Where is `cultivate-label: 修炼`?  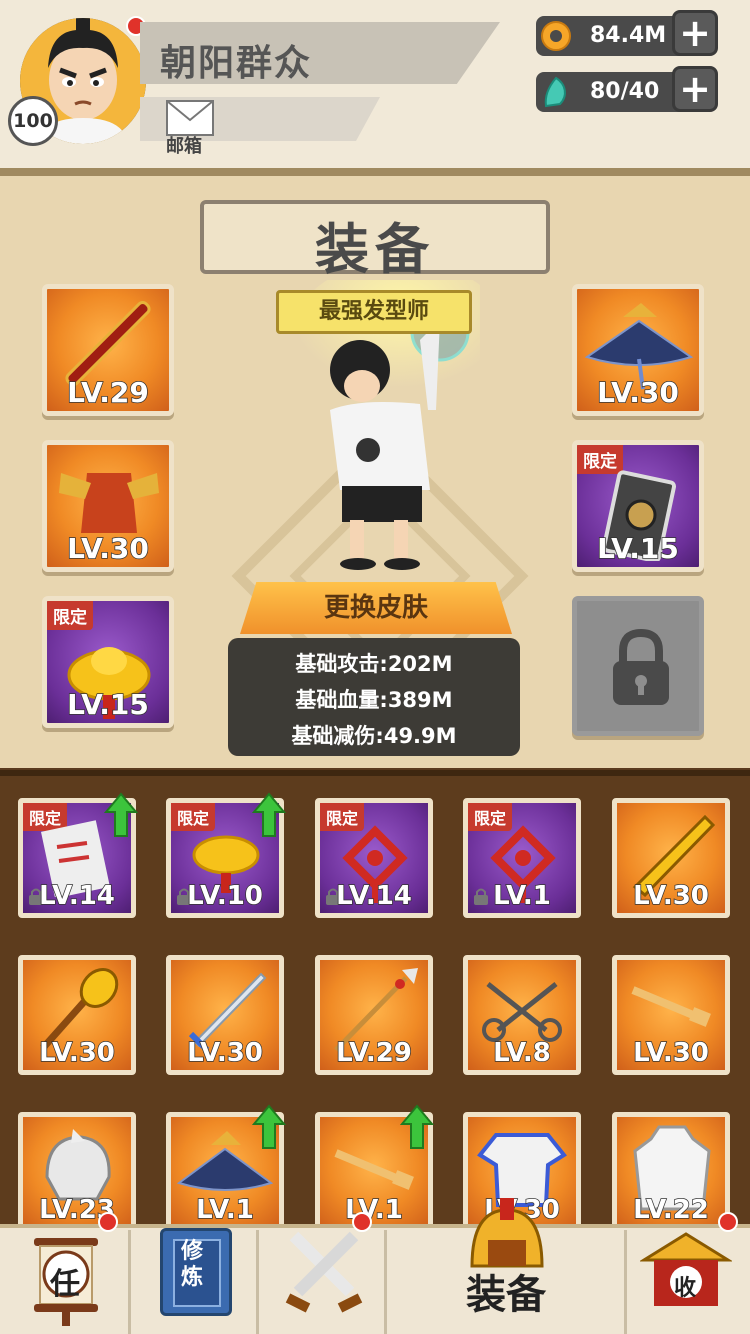
cultivate-label: 修炼 is located at coordinates (192, 1264).